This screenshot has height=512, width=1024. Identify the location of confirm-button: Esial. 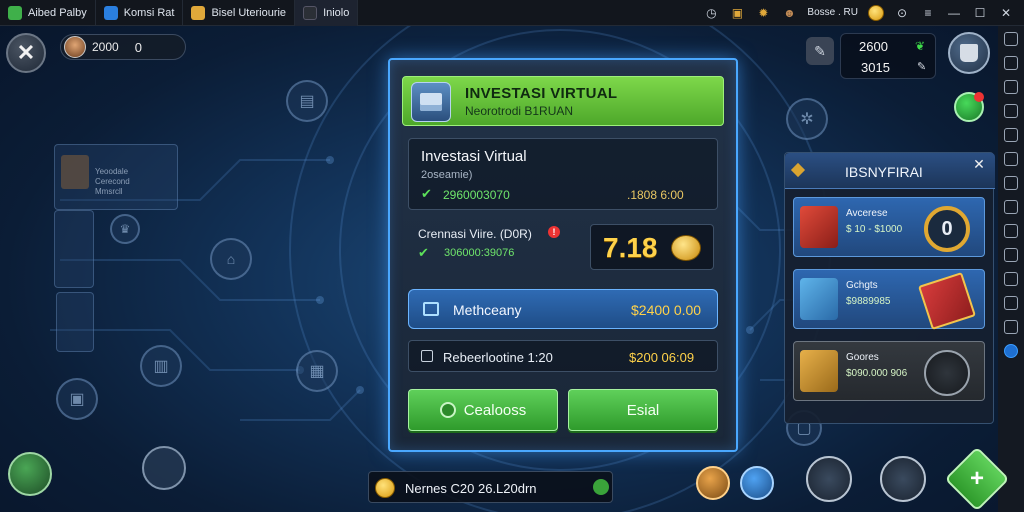
(643, 410).